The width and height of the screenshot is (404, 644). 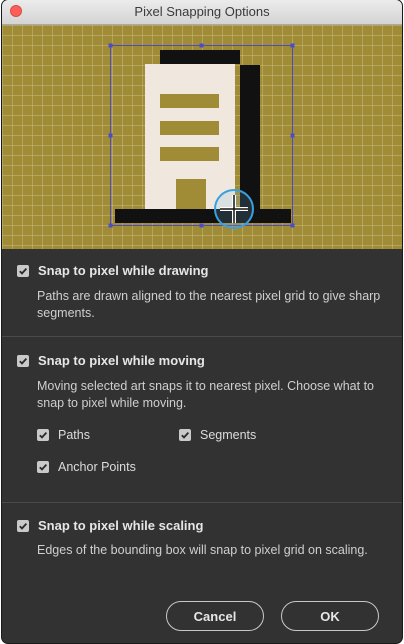 I want to click on snap-drawing-label: Snap to pixel while drawing, so click(x=123, y=270).